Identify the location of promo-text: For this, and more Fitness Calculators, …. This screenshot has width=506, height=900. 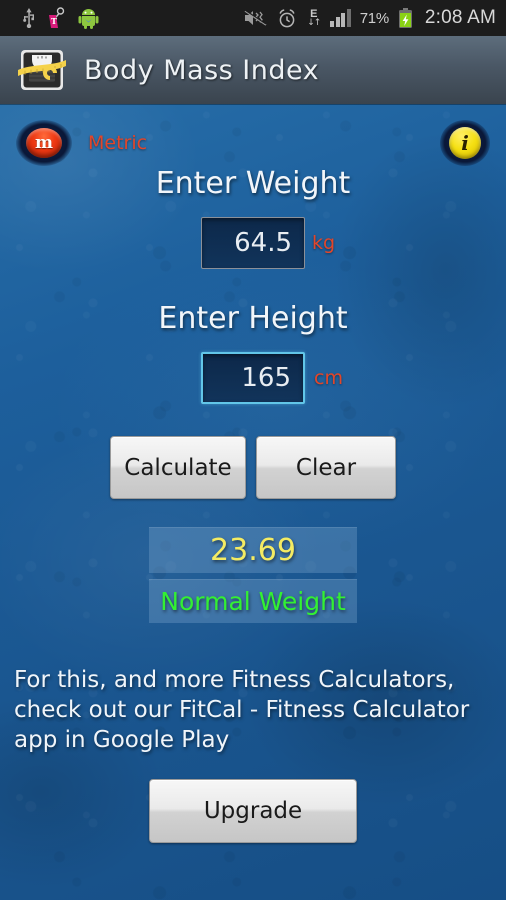
(242, 710).